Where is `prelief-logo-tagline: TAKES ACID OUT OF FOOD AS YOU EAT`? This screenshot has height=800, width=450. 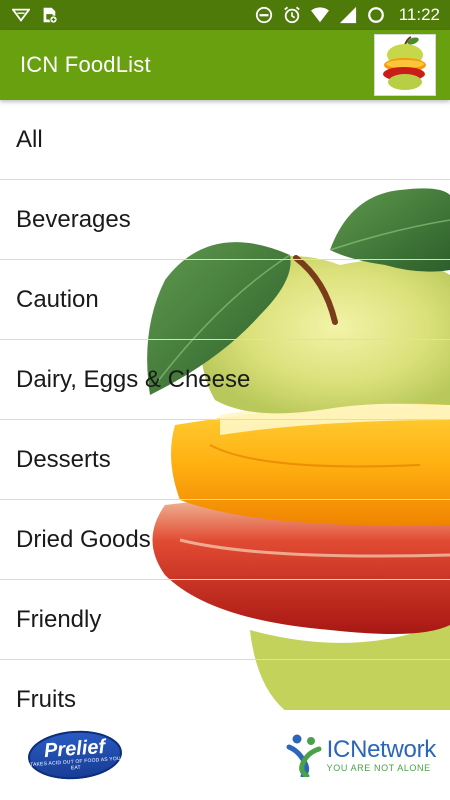
prelief-logo-tagline: TAKES ACID OUT OF FOOD AS YOU EAT is located at coordinates (75, 763).